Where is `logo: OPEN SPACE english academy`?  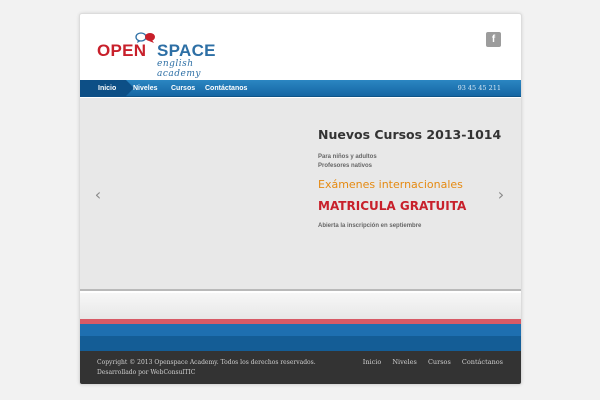
logo: OPEN SPACE english academy is located at coordinates (162, 55).